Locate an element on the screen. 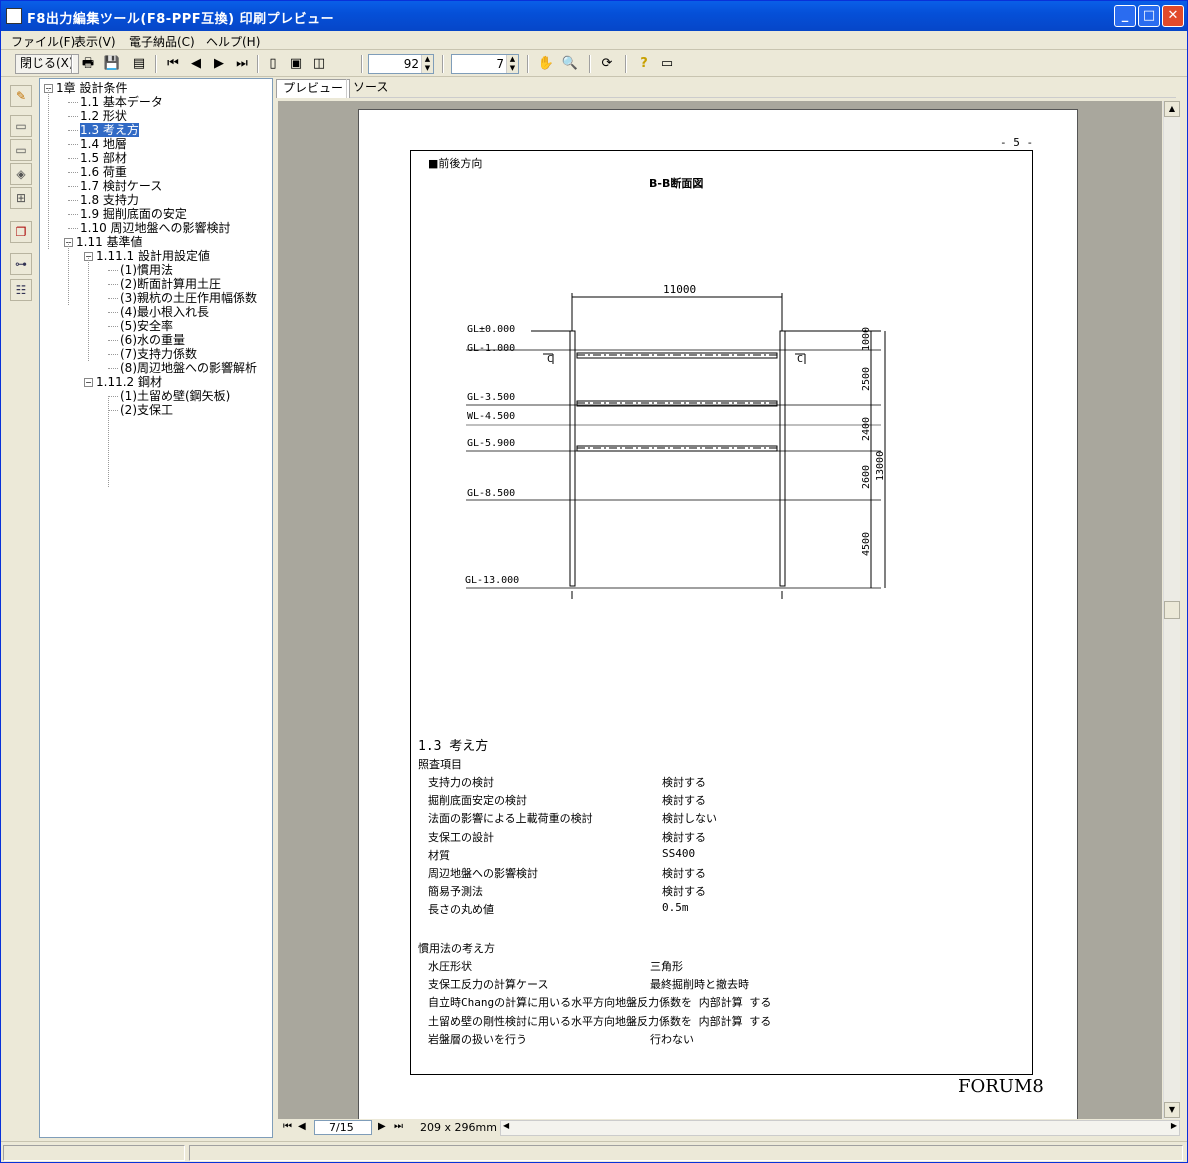 The width and height of the screenshot is (1188, 1163). tree-item: (6)水の重量 is located at coordinates (152, 340).